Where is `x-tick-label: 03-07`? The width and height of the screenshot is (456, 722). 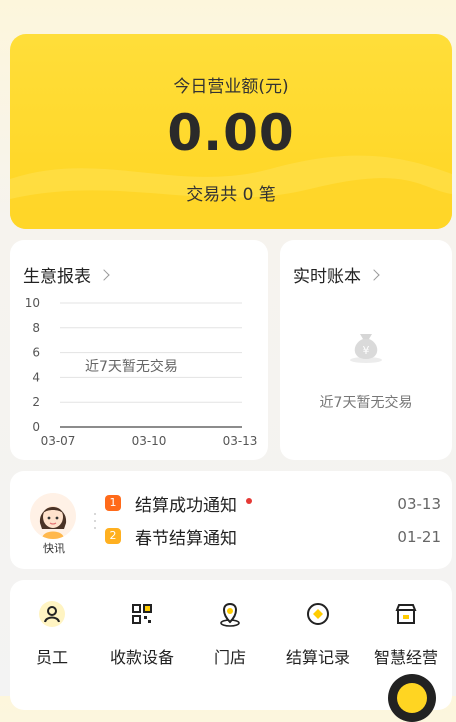 x-tick-label: 03-07 is located at coordinates (58, 441).